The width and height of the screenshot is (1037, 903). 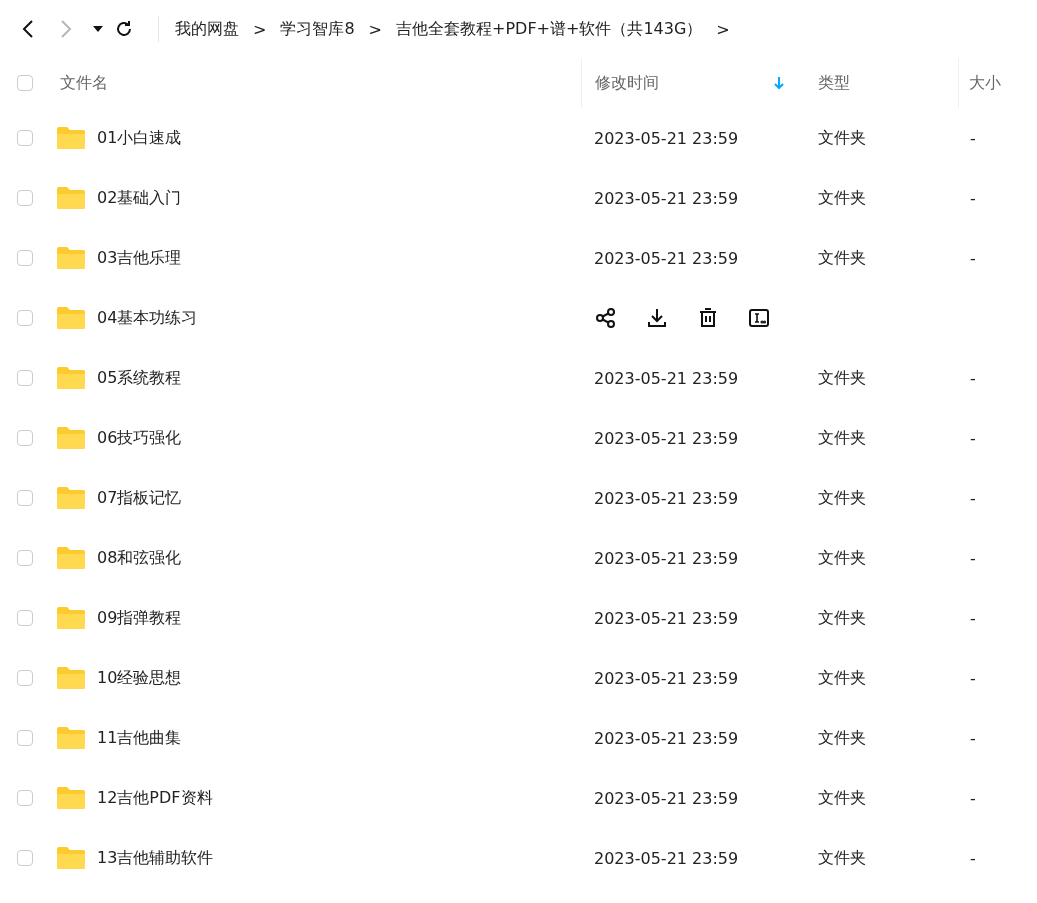 I want to click on folder-name: 13吉他辅助软件, so click(x=338, y=858).